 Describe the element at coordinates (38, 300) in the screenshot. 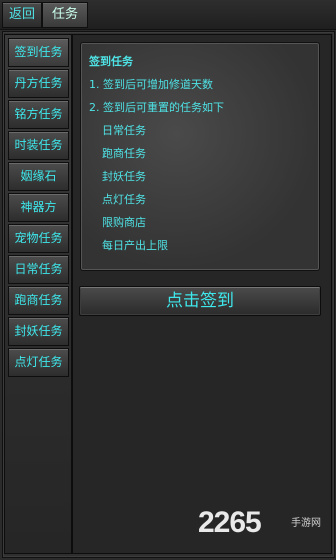

I see `sidebar-item-trade-run: 跑商任务` at that location.